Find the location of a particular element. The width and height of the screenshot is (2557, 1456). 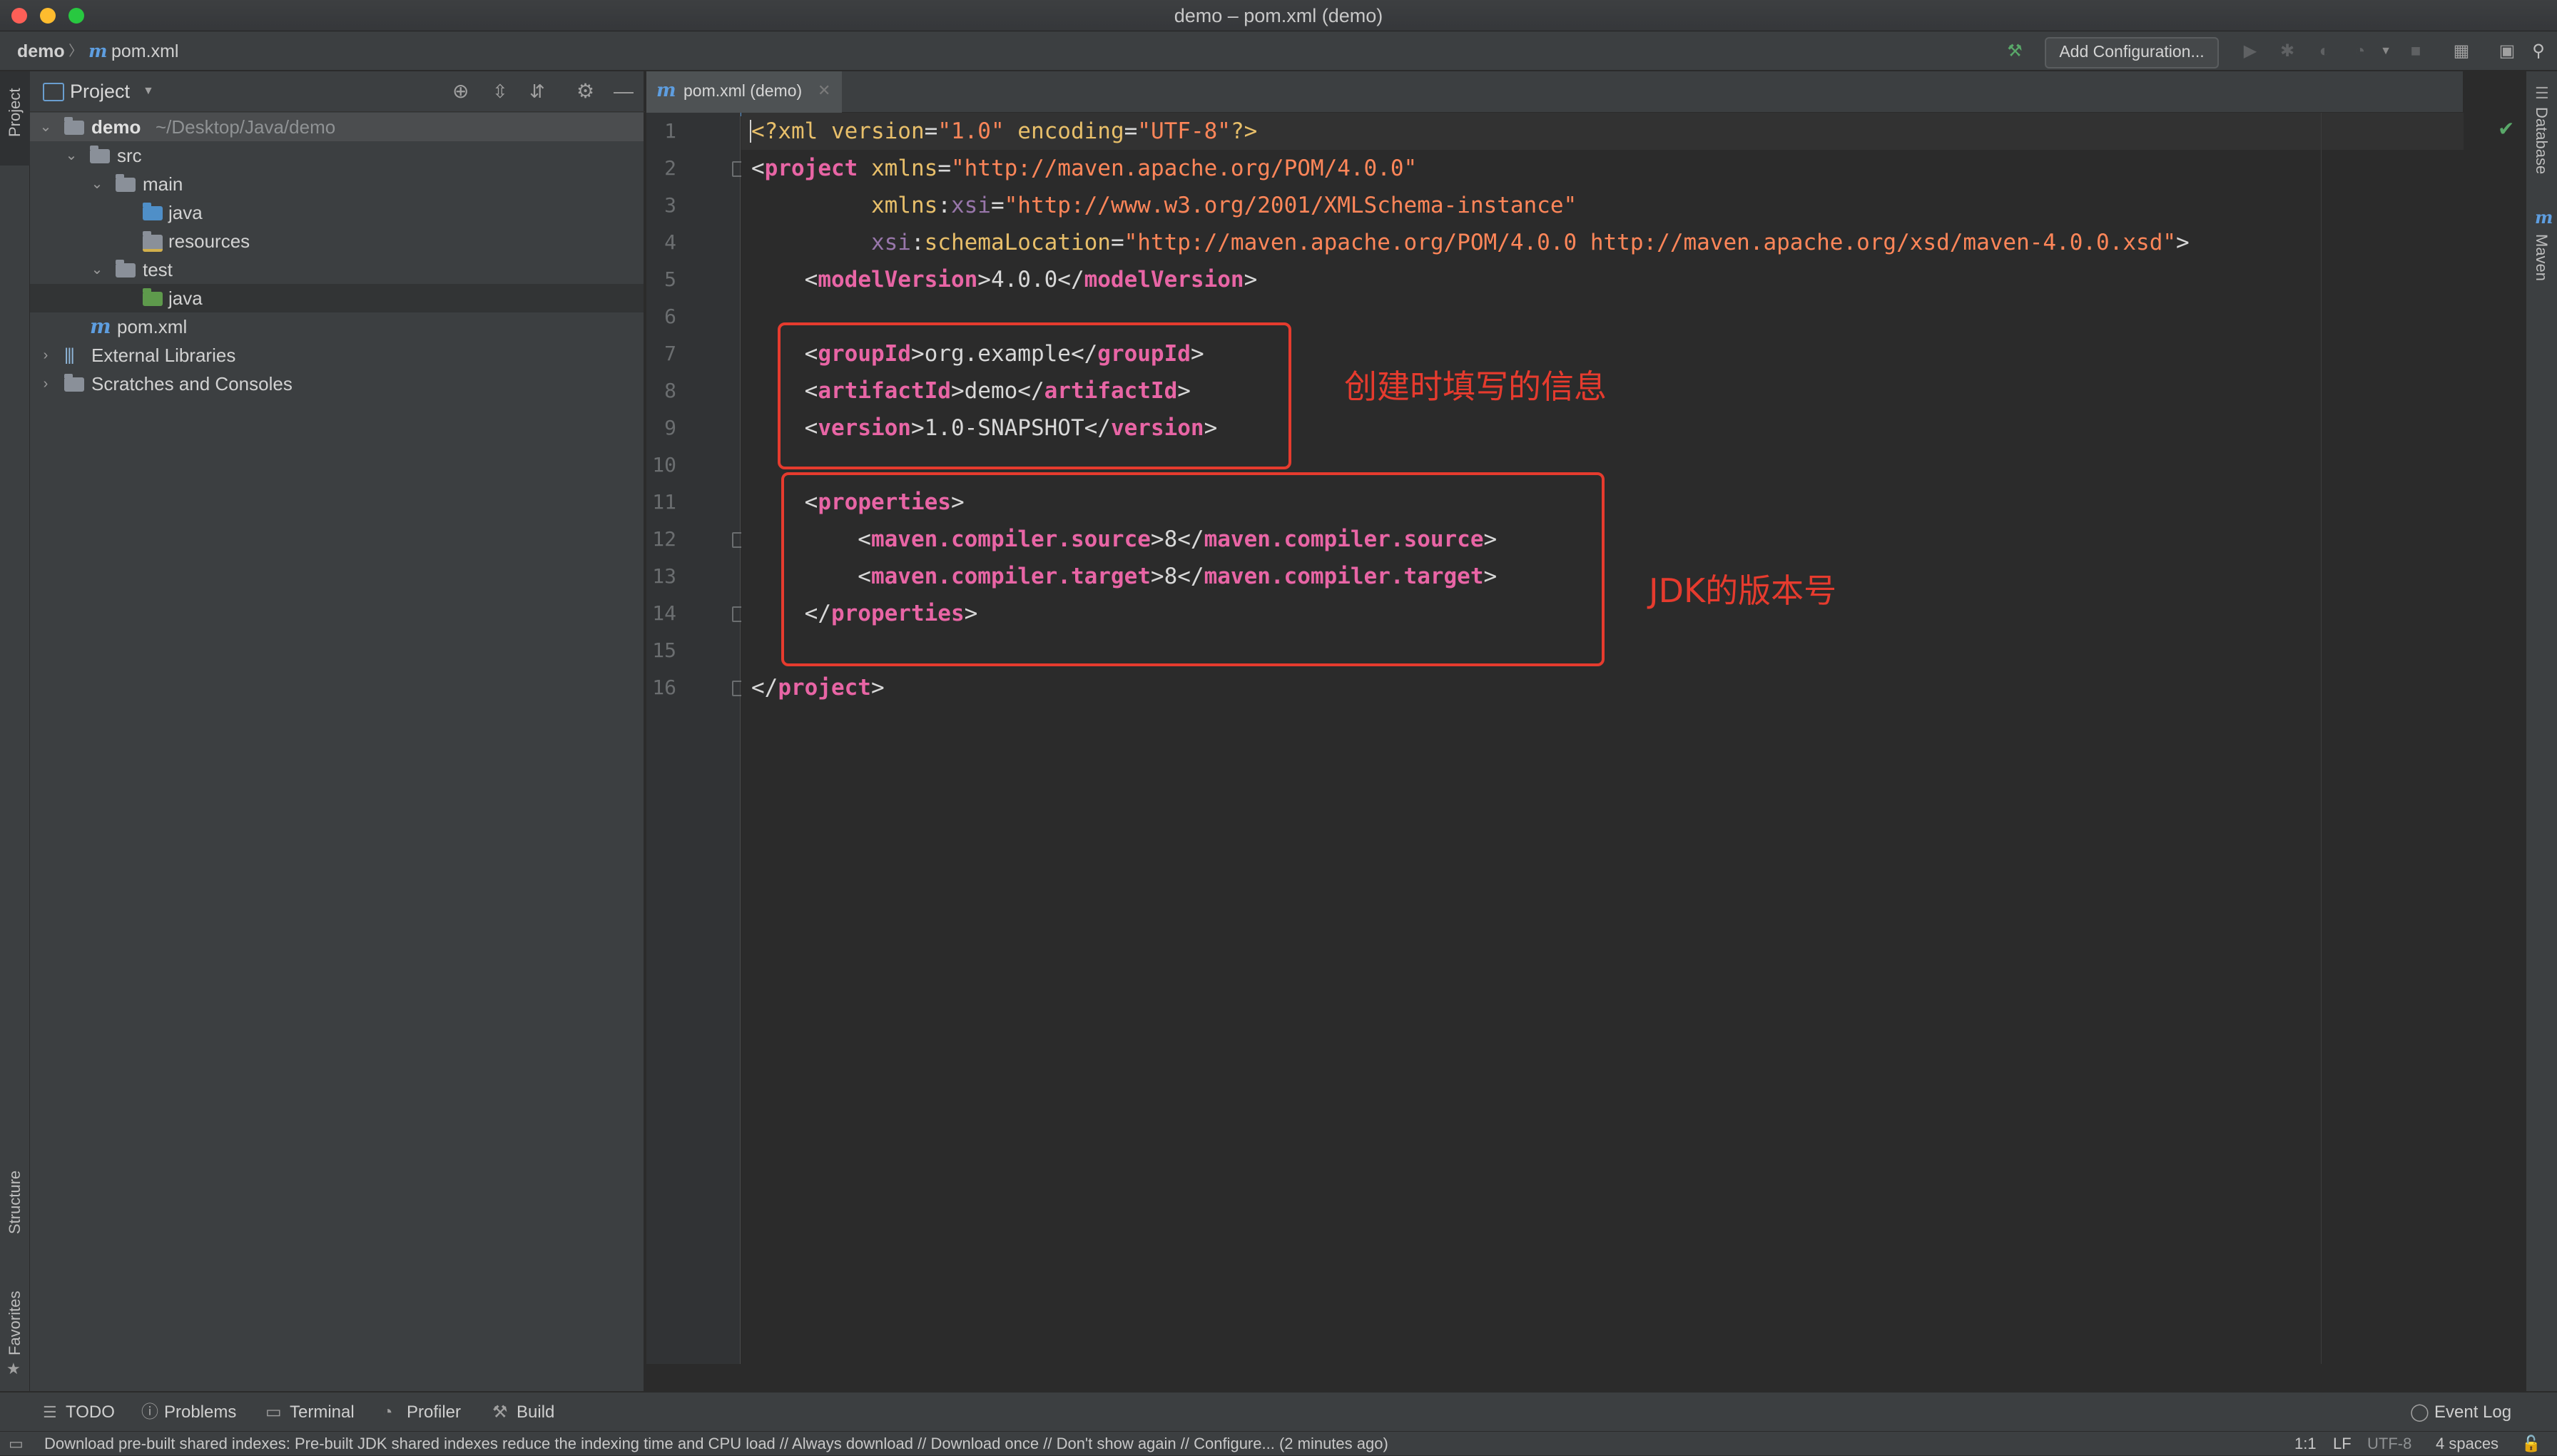

tree-label: resources is located at coordinates (209, 241).